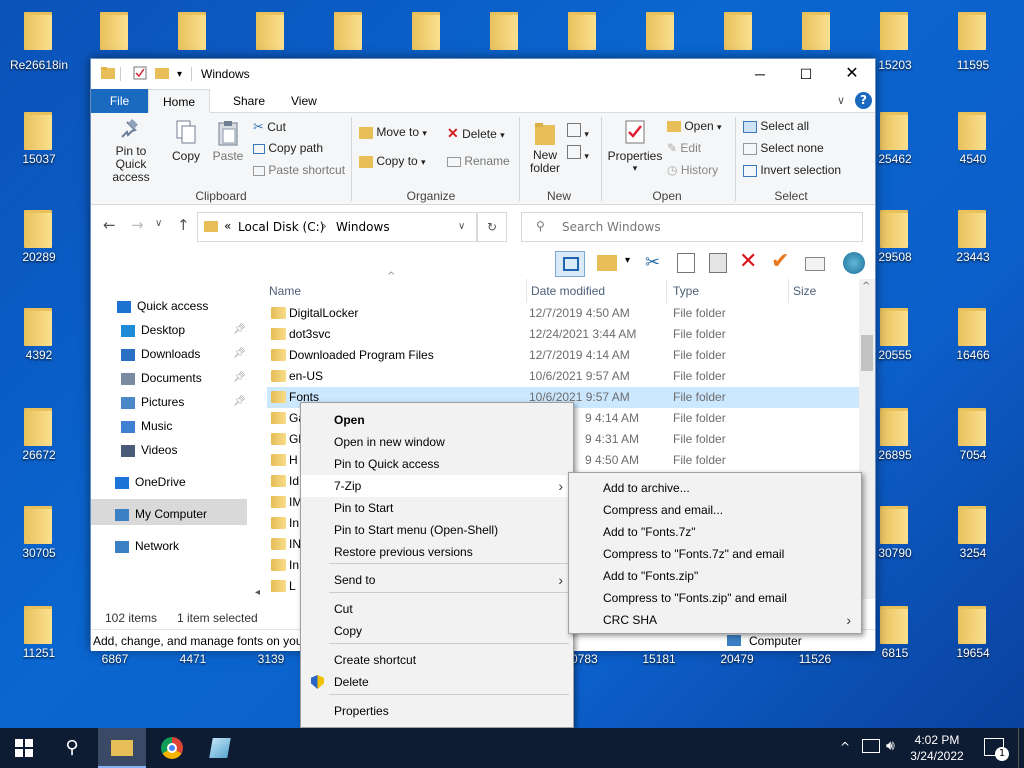 The width and height of the screenshot is (1024, 768). What do you see at coordinates (694, 126) in the screenshot?
I see `open-button: Open ▾` at bounding box center [694, 126].